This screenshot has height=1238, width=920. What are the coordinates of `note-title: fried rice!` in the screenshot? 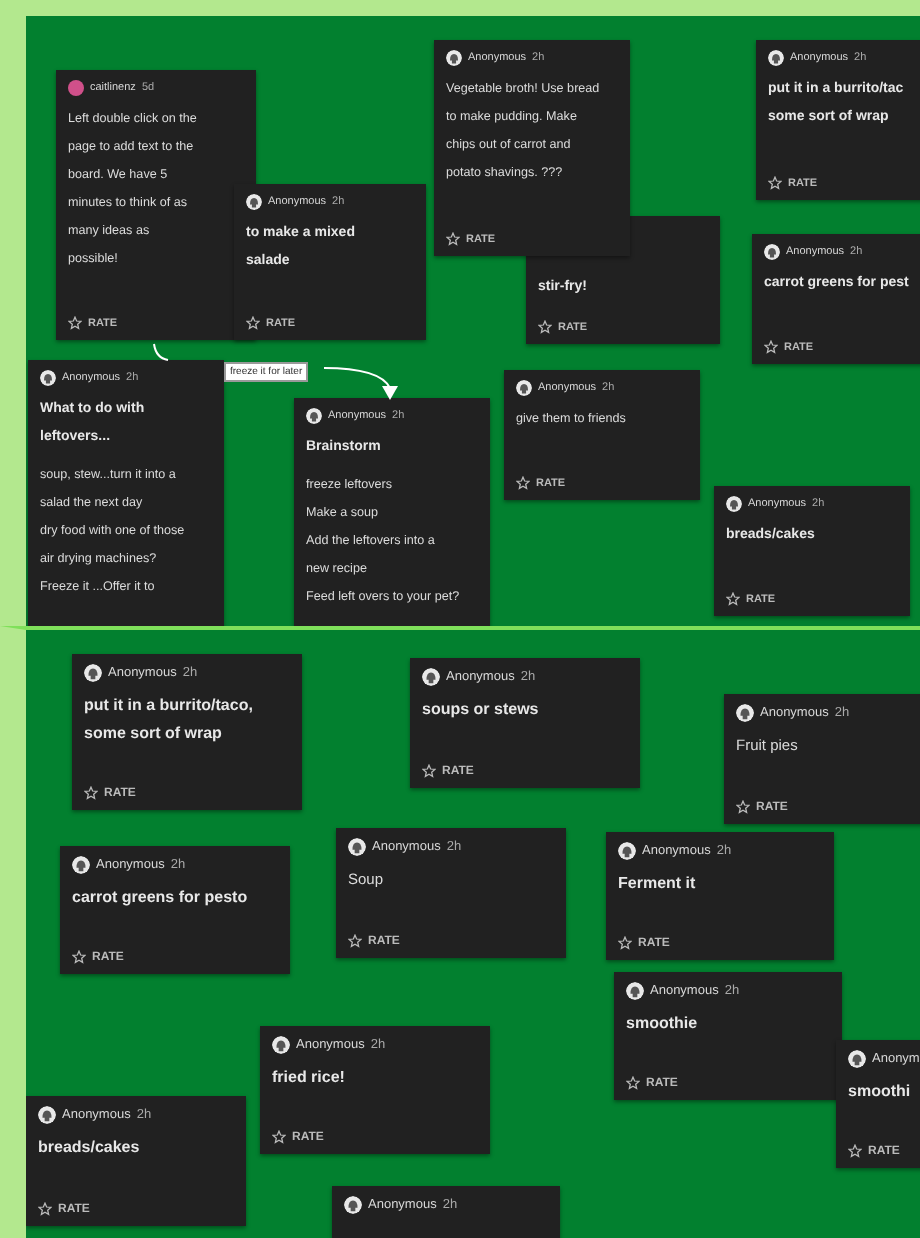 It's located at (309, 1078).